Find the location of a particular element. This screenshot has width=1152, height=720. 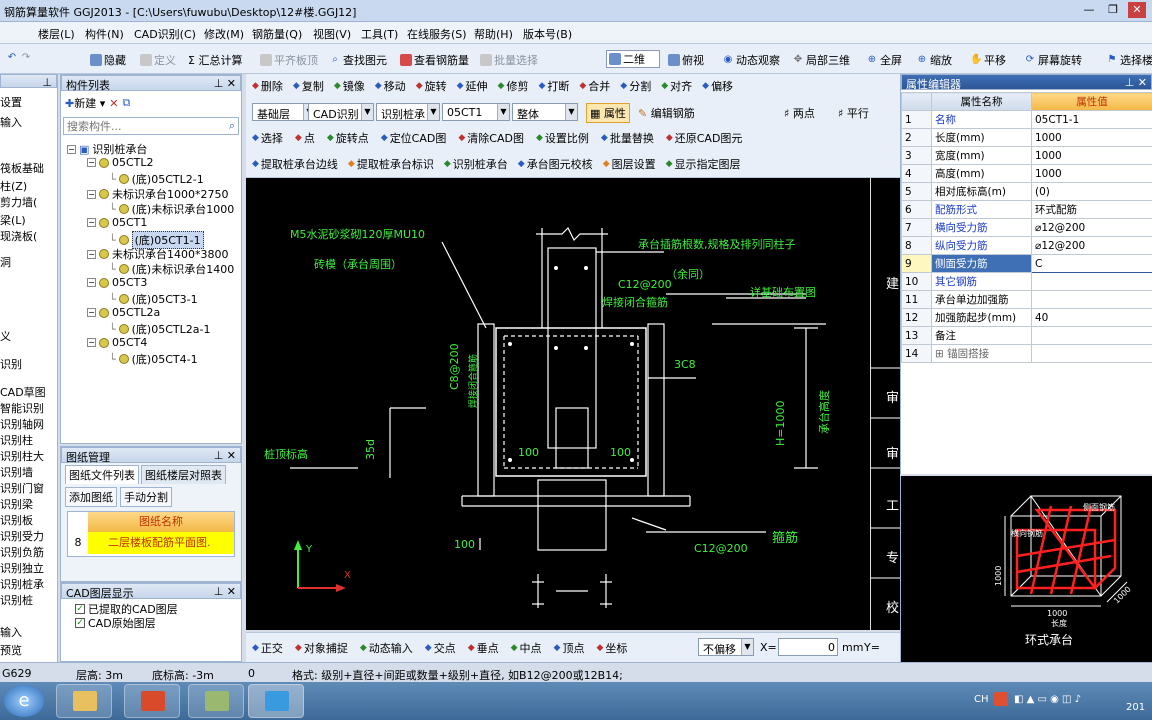

parallel-button: ♯ 平行 is located at coordinates (853, 113).